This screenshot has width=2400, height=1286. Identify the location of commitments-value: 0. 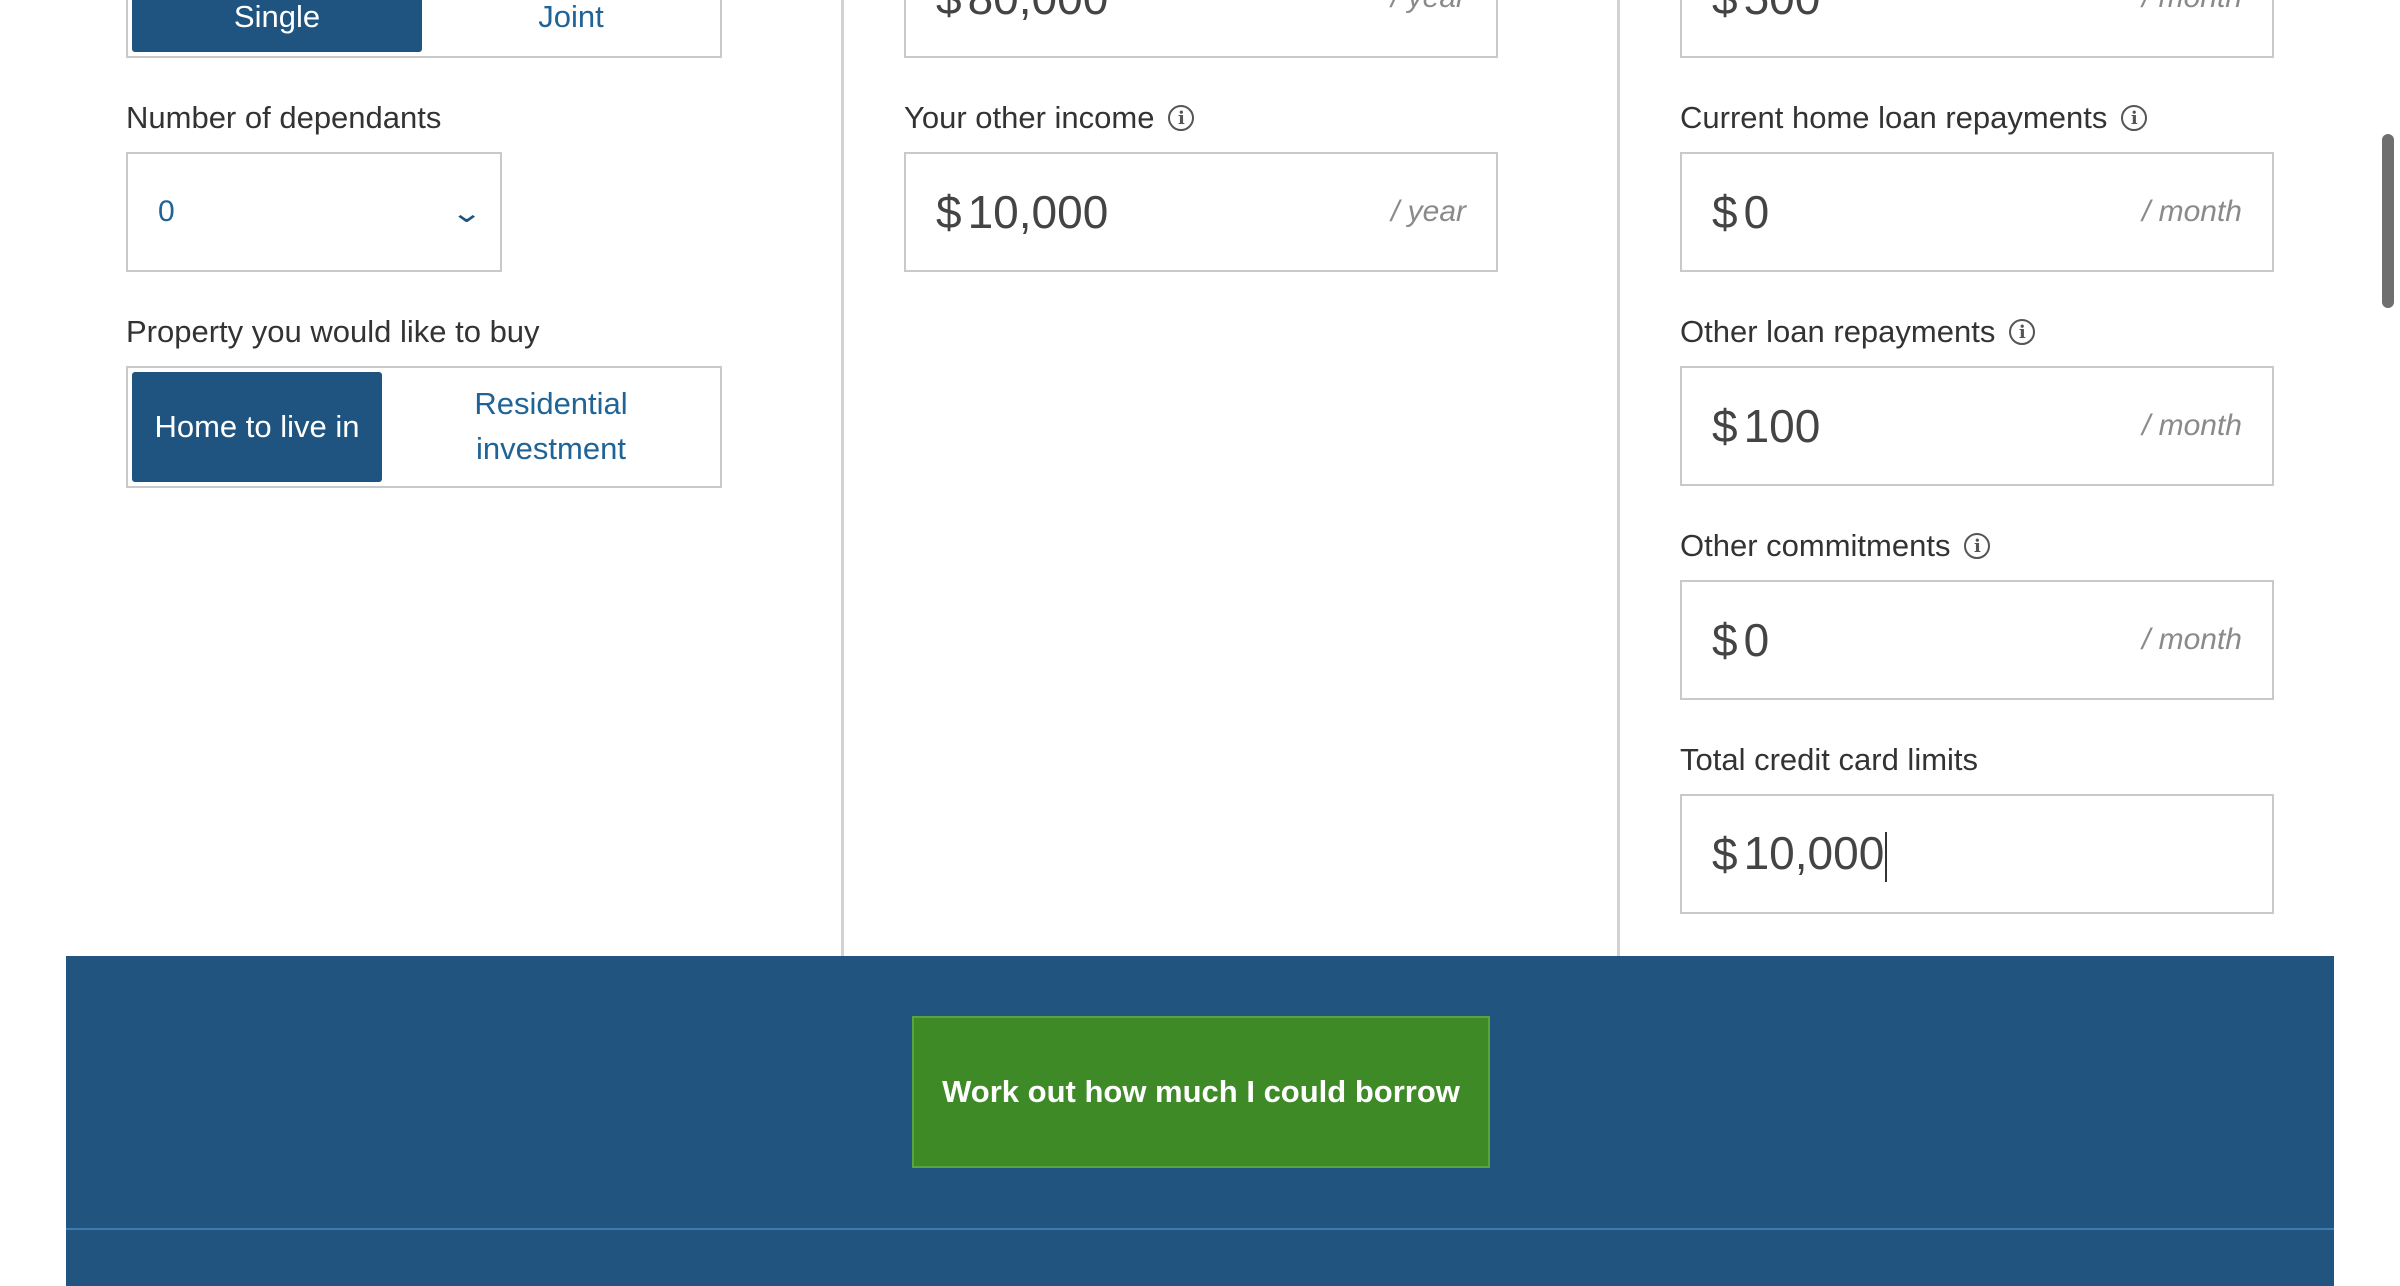
(1756, 640).